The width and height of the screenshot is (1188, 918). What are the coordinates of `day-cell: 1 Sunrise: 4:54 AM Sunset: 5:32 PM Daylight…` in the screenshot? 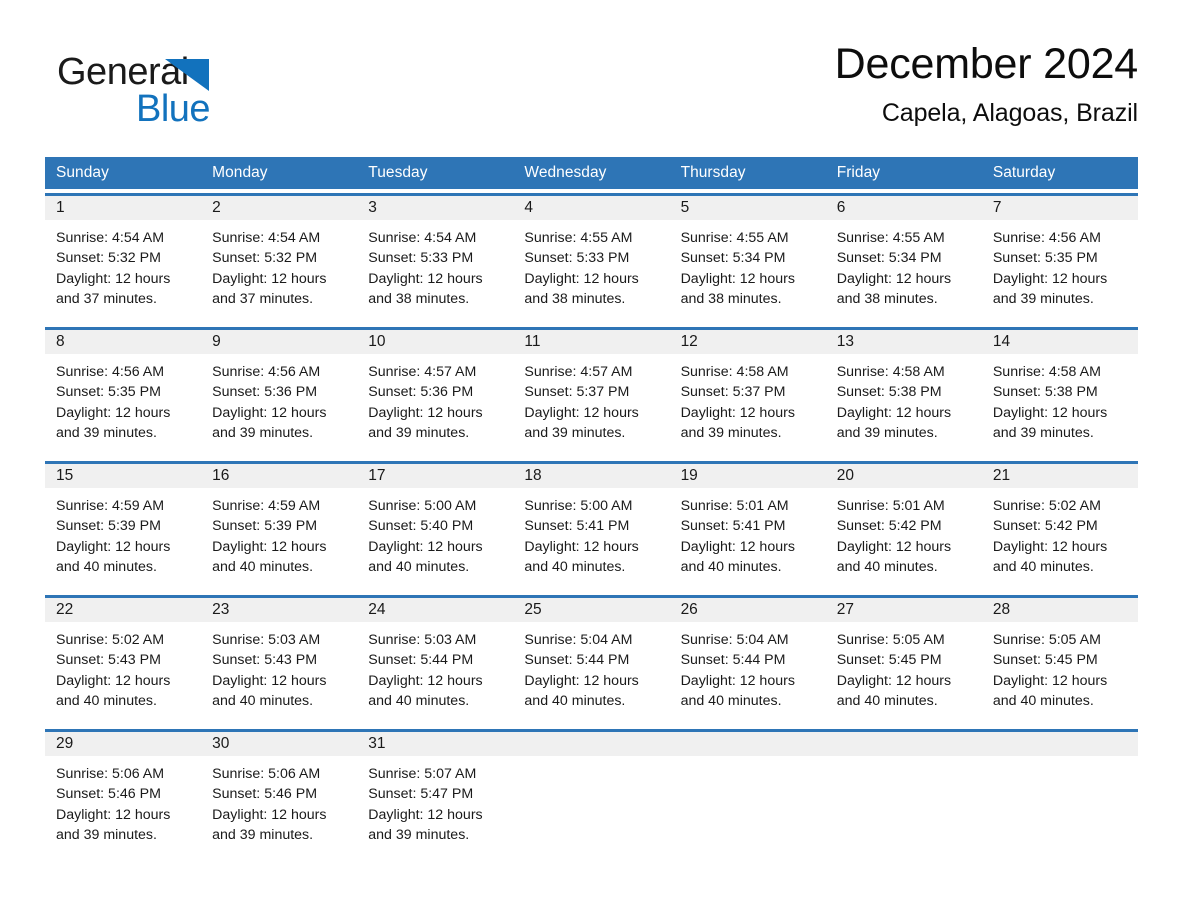 It's located at (123, 255).